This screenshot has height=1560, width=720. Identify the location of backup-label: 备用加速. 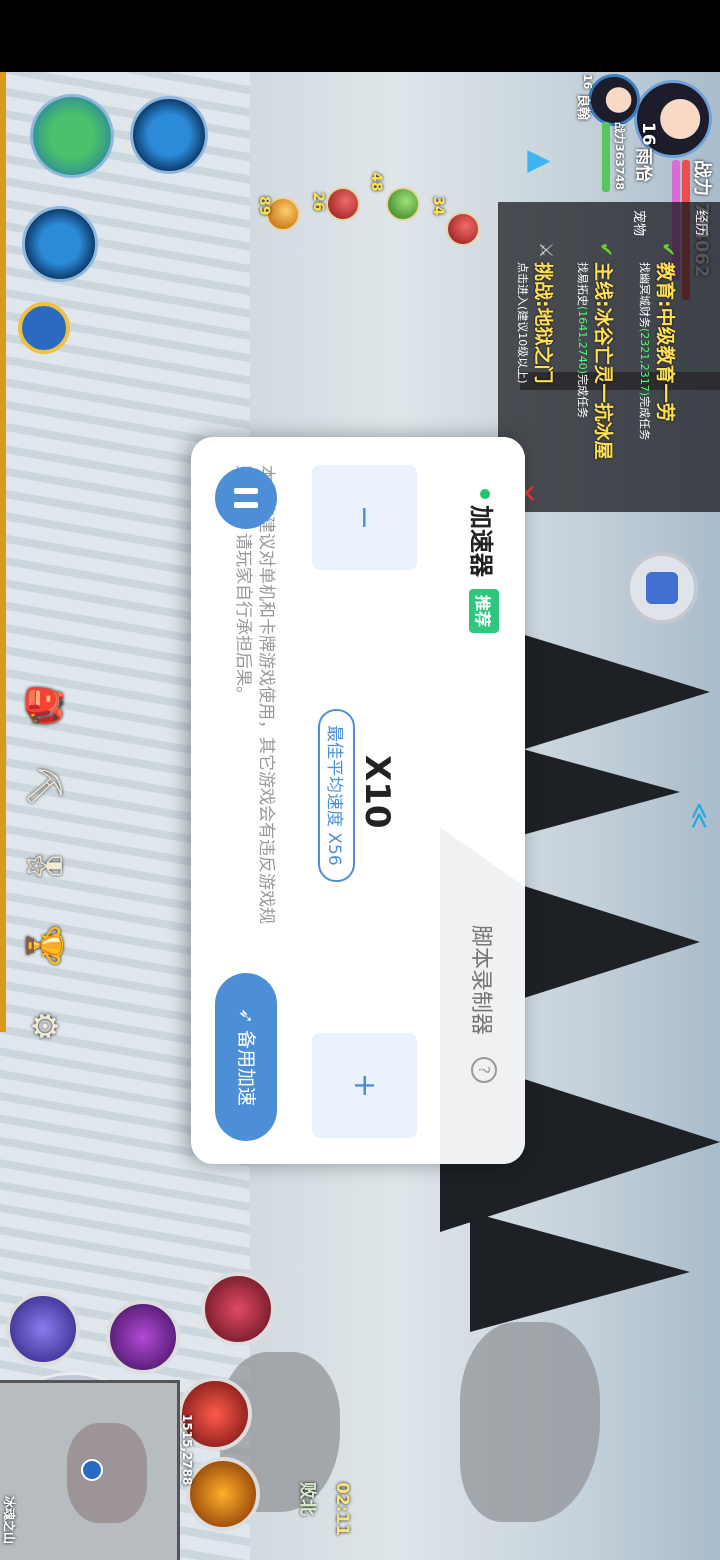
(246, 1067).